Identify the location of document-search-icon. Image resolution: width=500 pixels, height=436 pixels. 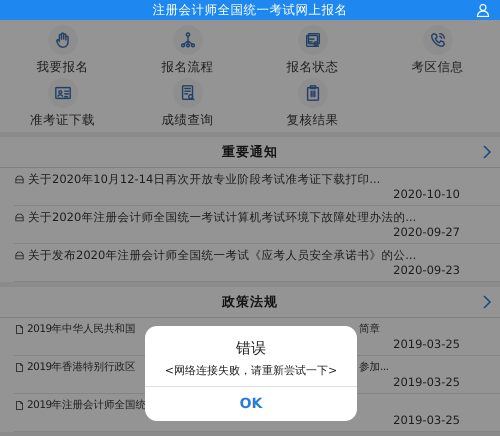
(313, 40).